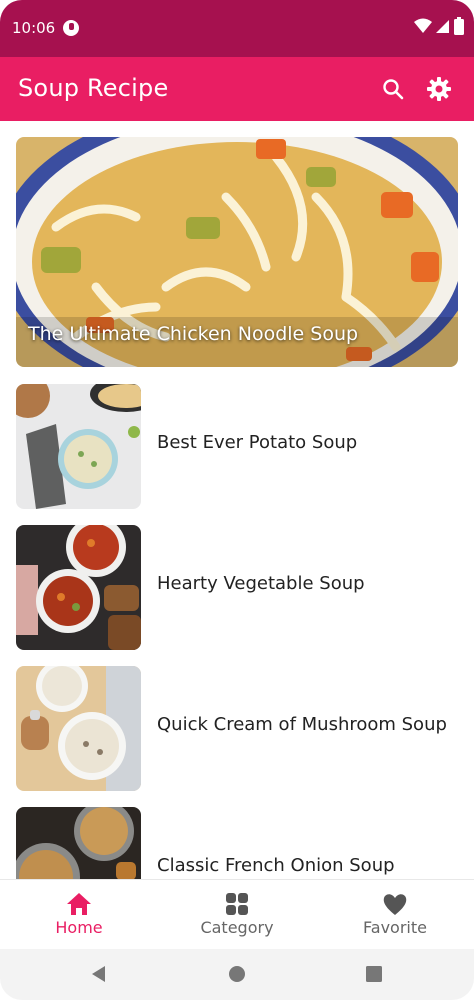  Describe the element at coordinates (79, 904) in the screenshot. I see `home-icon` at that location.